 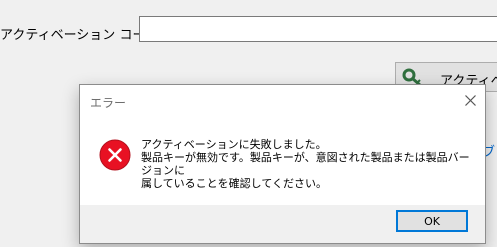 What do you see at coordinates (296, 29) in the screenshot?
I see `redaction-mark` at bounding box center [296, 29].